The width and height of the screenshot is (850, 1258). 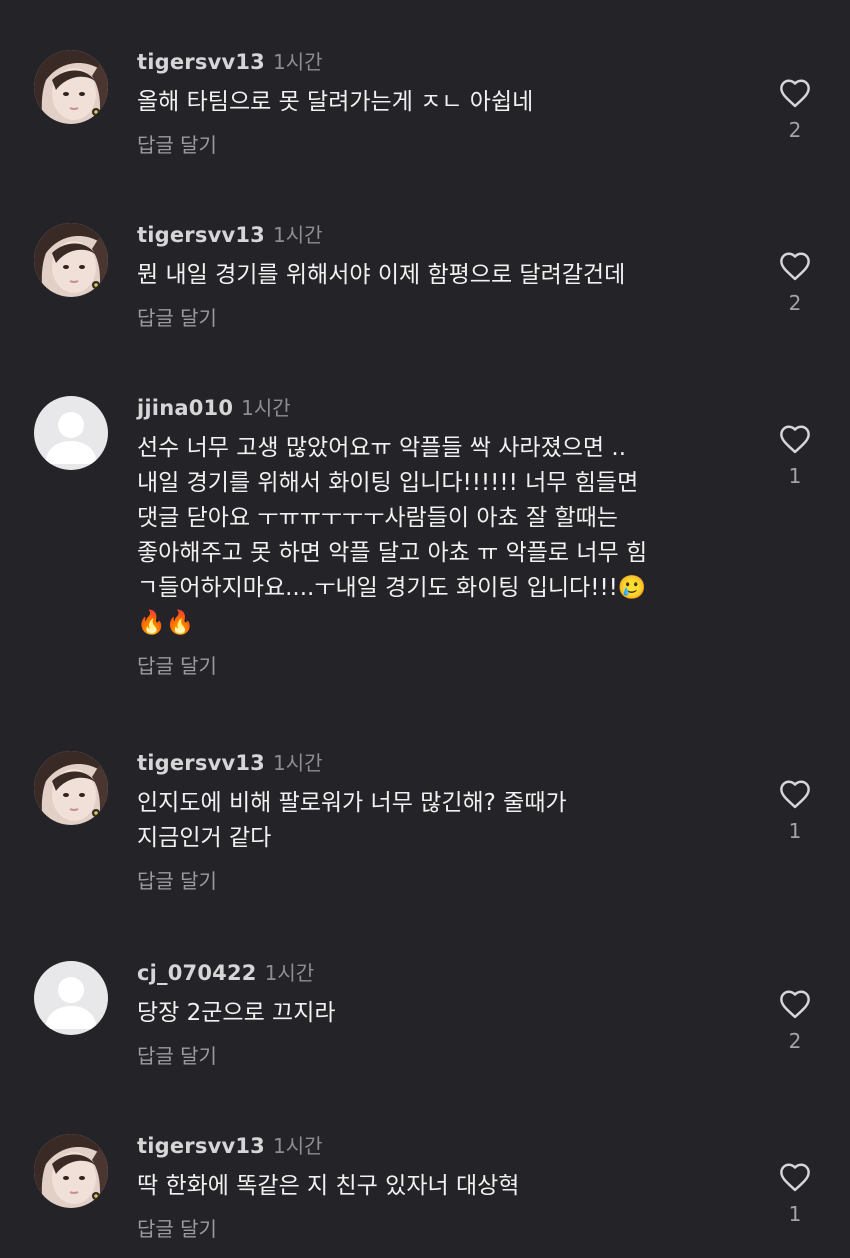 What do you see at coordinates (442, 408) in the screenshot?
I see `comment-meta: jjina010 1시간` at bounding box center [442, 408].